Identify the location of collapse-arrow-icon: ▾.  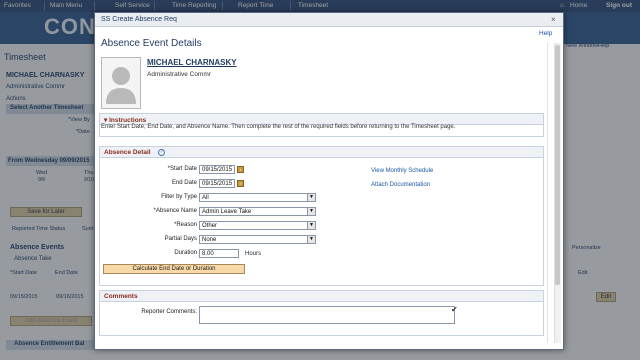
(105, 120).